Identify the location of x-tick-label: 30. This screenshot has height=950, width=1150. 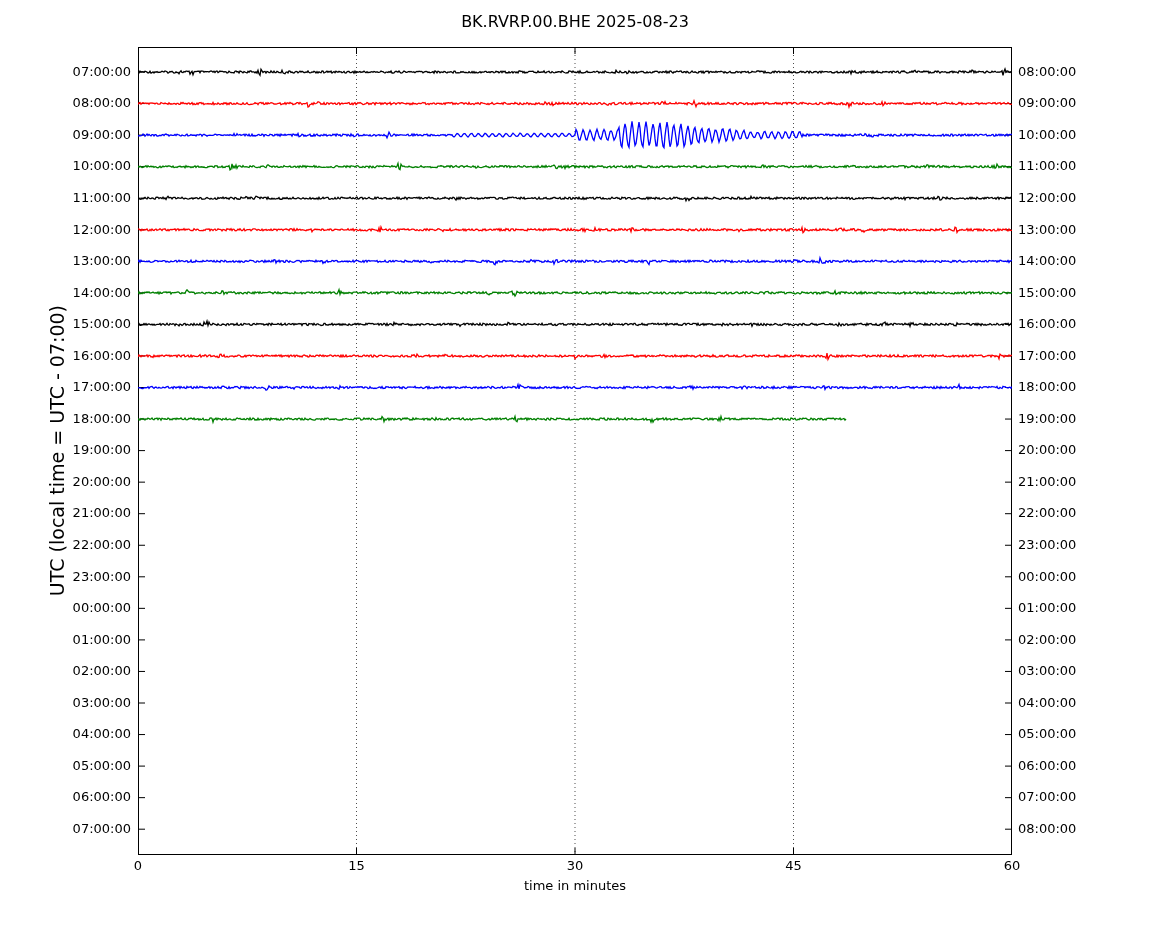
(575, 866).